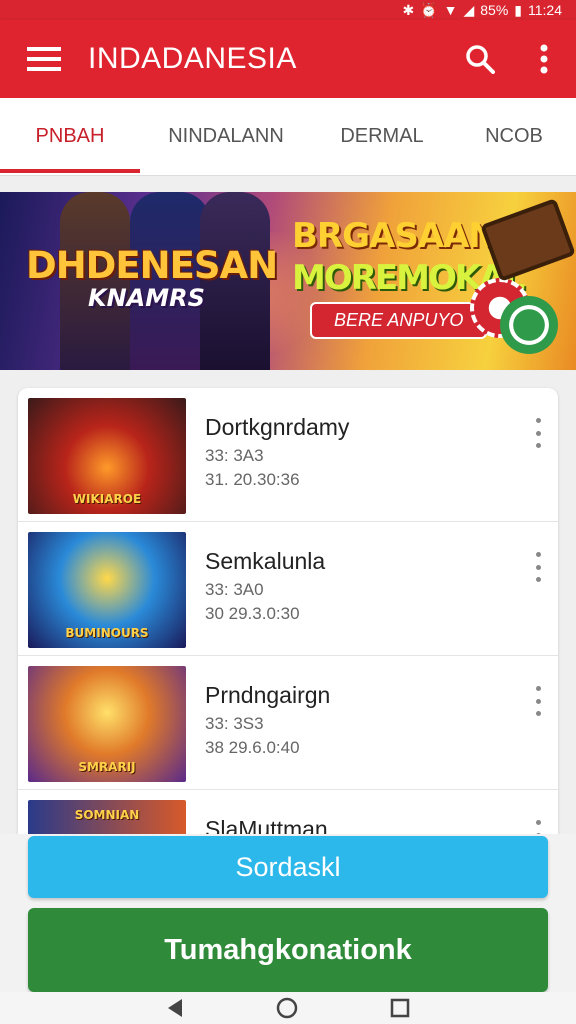 The width and height of the screenshot is (576, 1024). What do you see at coordinates (514, 136) in the screenshot?
I see `tab-ncob: NCOB` at bounding box center [514, 136].